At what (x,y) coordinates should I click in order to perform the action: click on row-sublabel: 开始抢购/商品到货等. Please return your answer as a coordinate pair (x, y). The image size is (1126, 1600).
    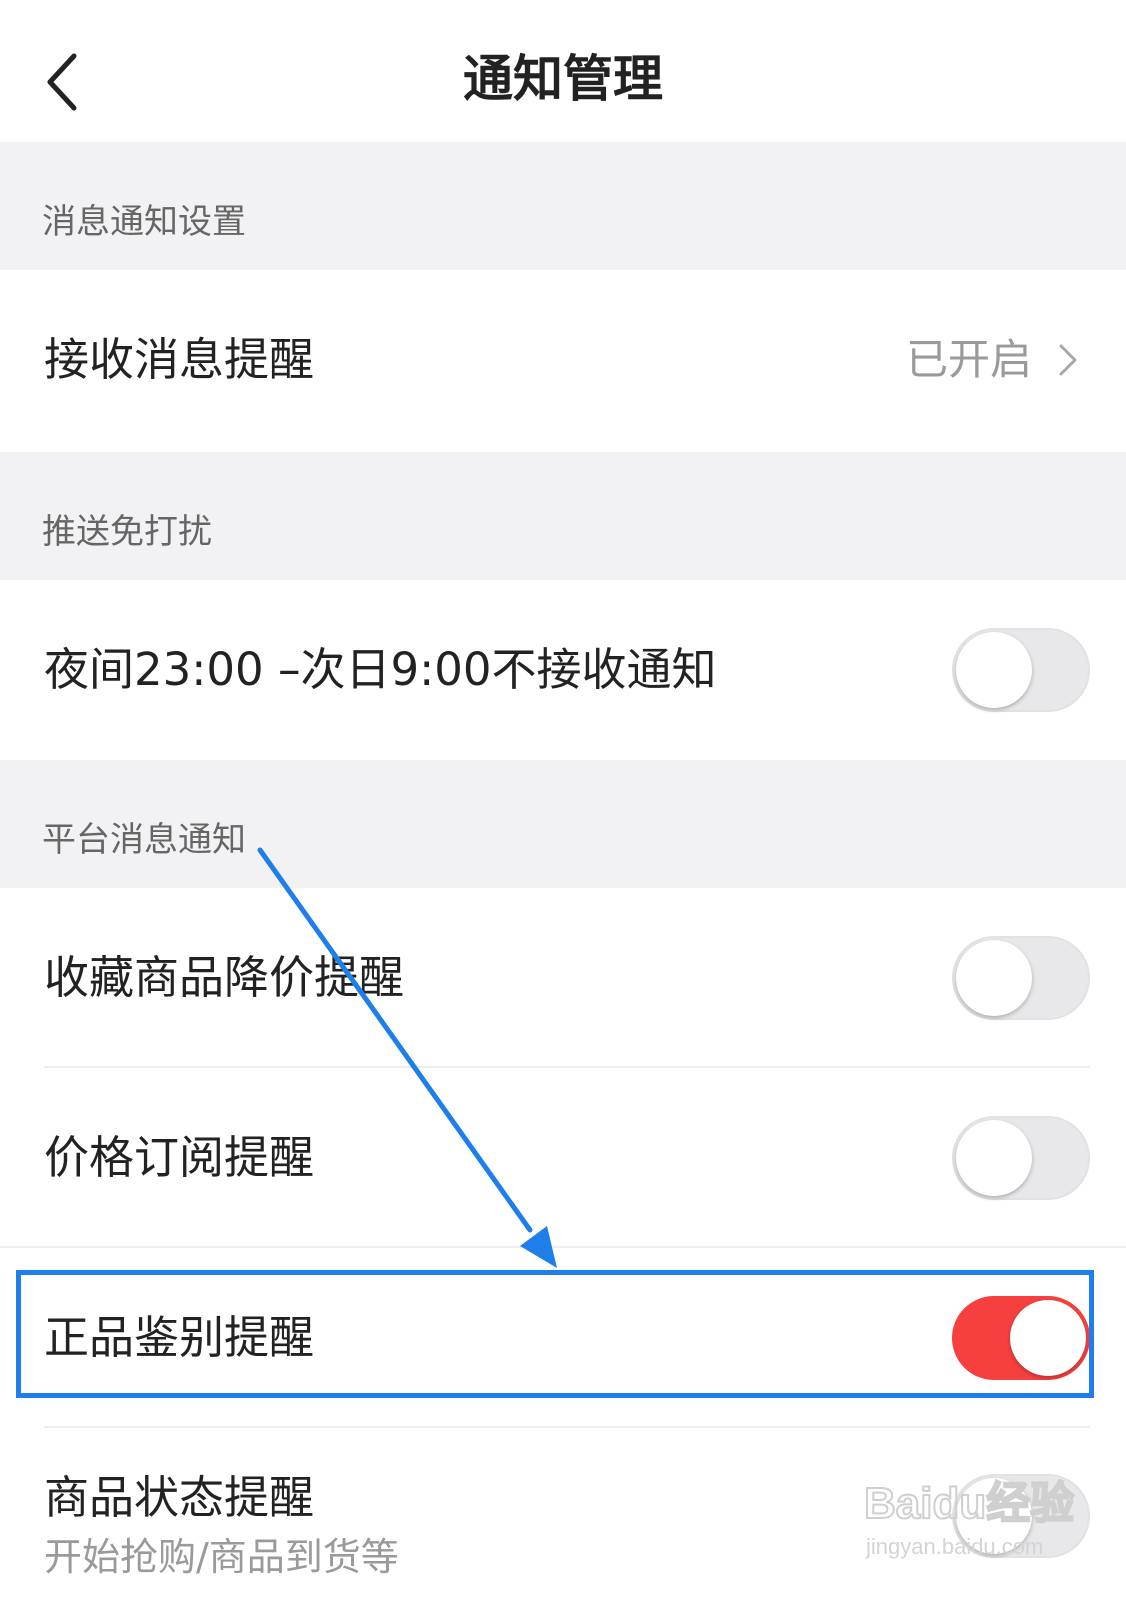
    Looking at the image, I should click on (221, 1557).